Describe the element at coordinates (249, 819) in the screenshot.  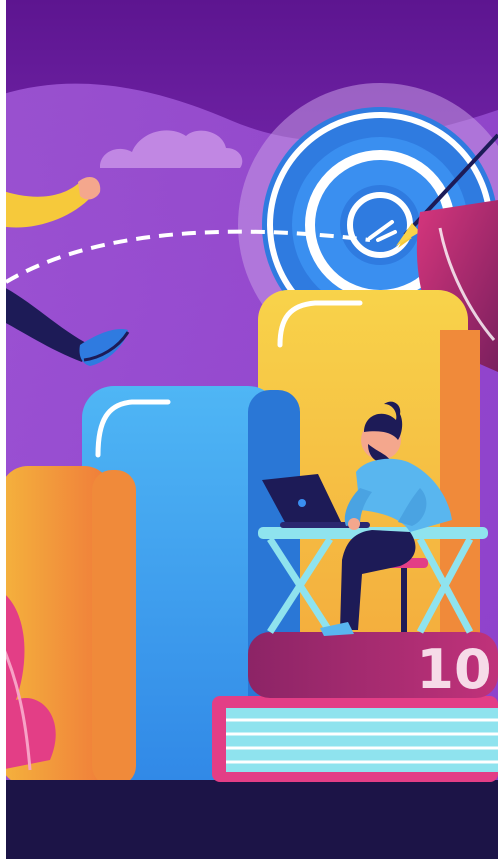
I see `floor` at that location.